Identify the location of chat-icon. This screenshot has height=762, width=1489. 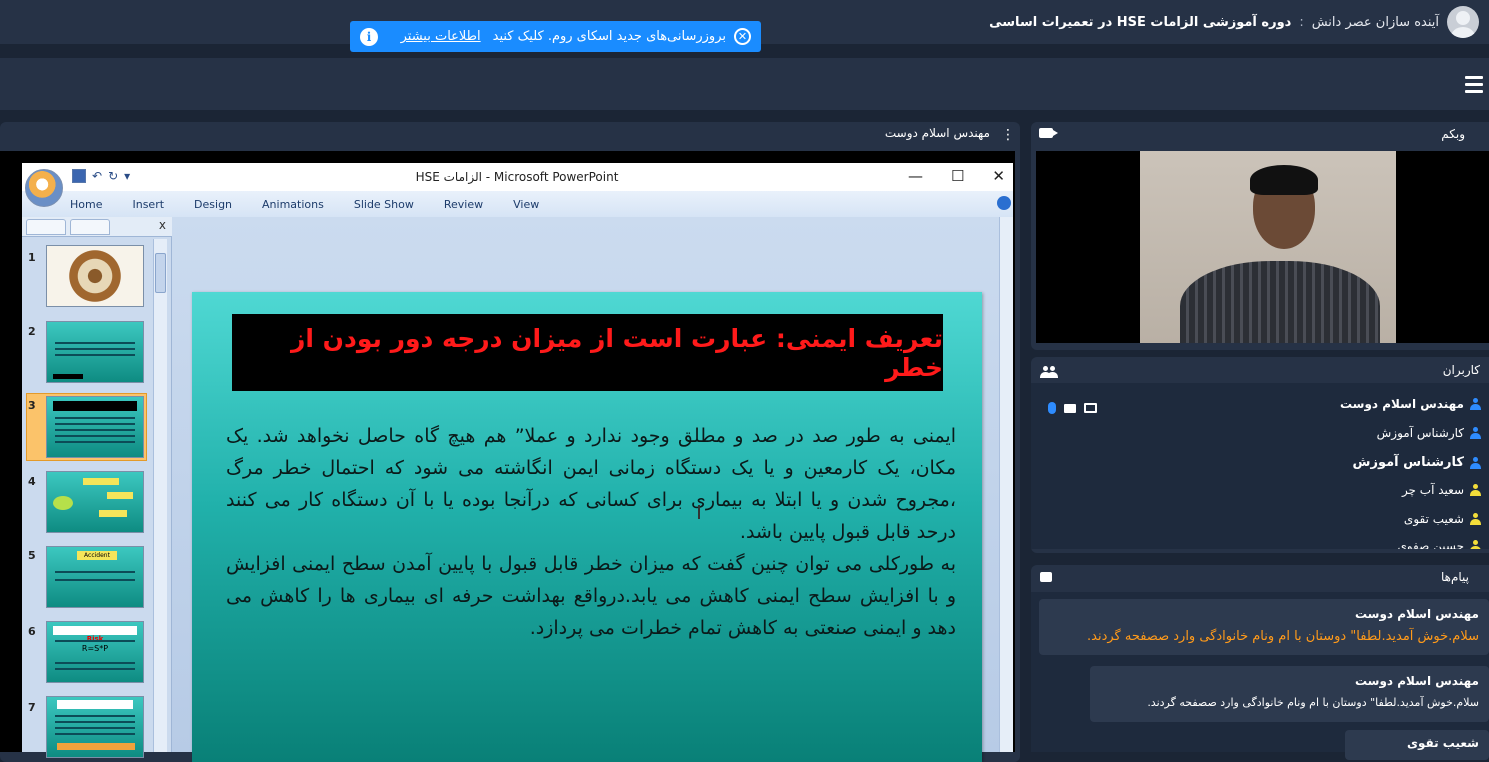
(1046, 577).